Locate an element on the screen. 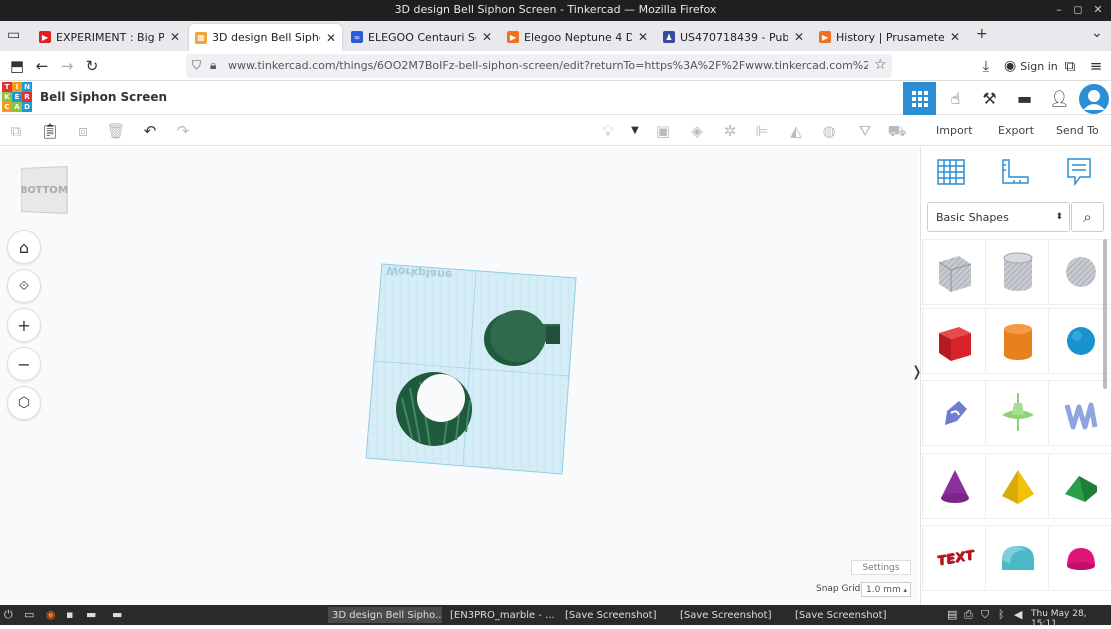  collapse-panel-button: ❭ is located at coordinates (917, 372).